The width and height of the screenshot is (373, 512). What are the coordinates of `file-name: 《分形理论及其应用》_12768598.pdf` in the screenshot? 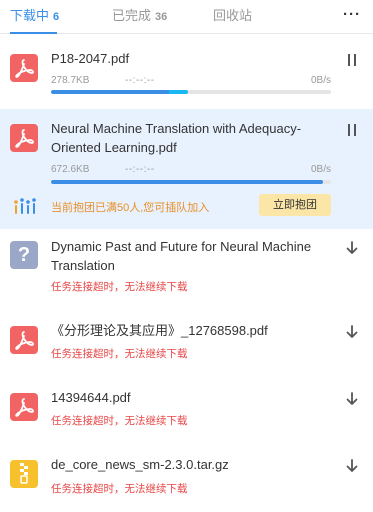 It's located at (159, 330).